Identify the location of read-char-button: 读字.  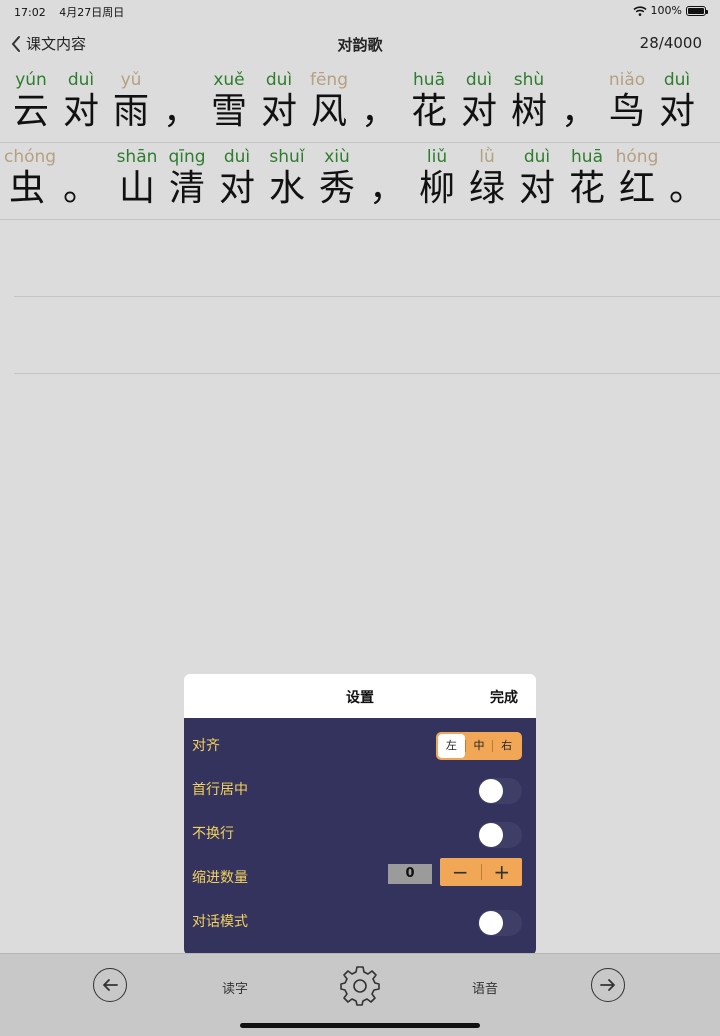
(235, 987).